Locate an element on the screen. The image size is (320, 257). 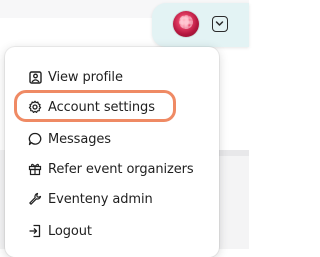
menu-item-account-settings: Account settings is located at coordinates (112, 107).